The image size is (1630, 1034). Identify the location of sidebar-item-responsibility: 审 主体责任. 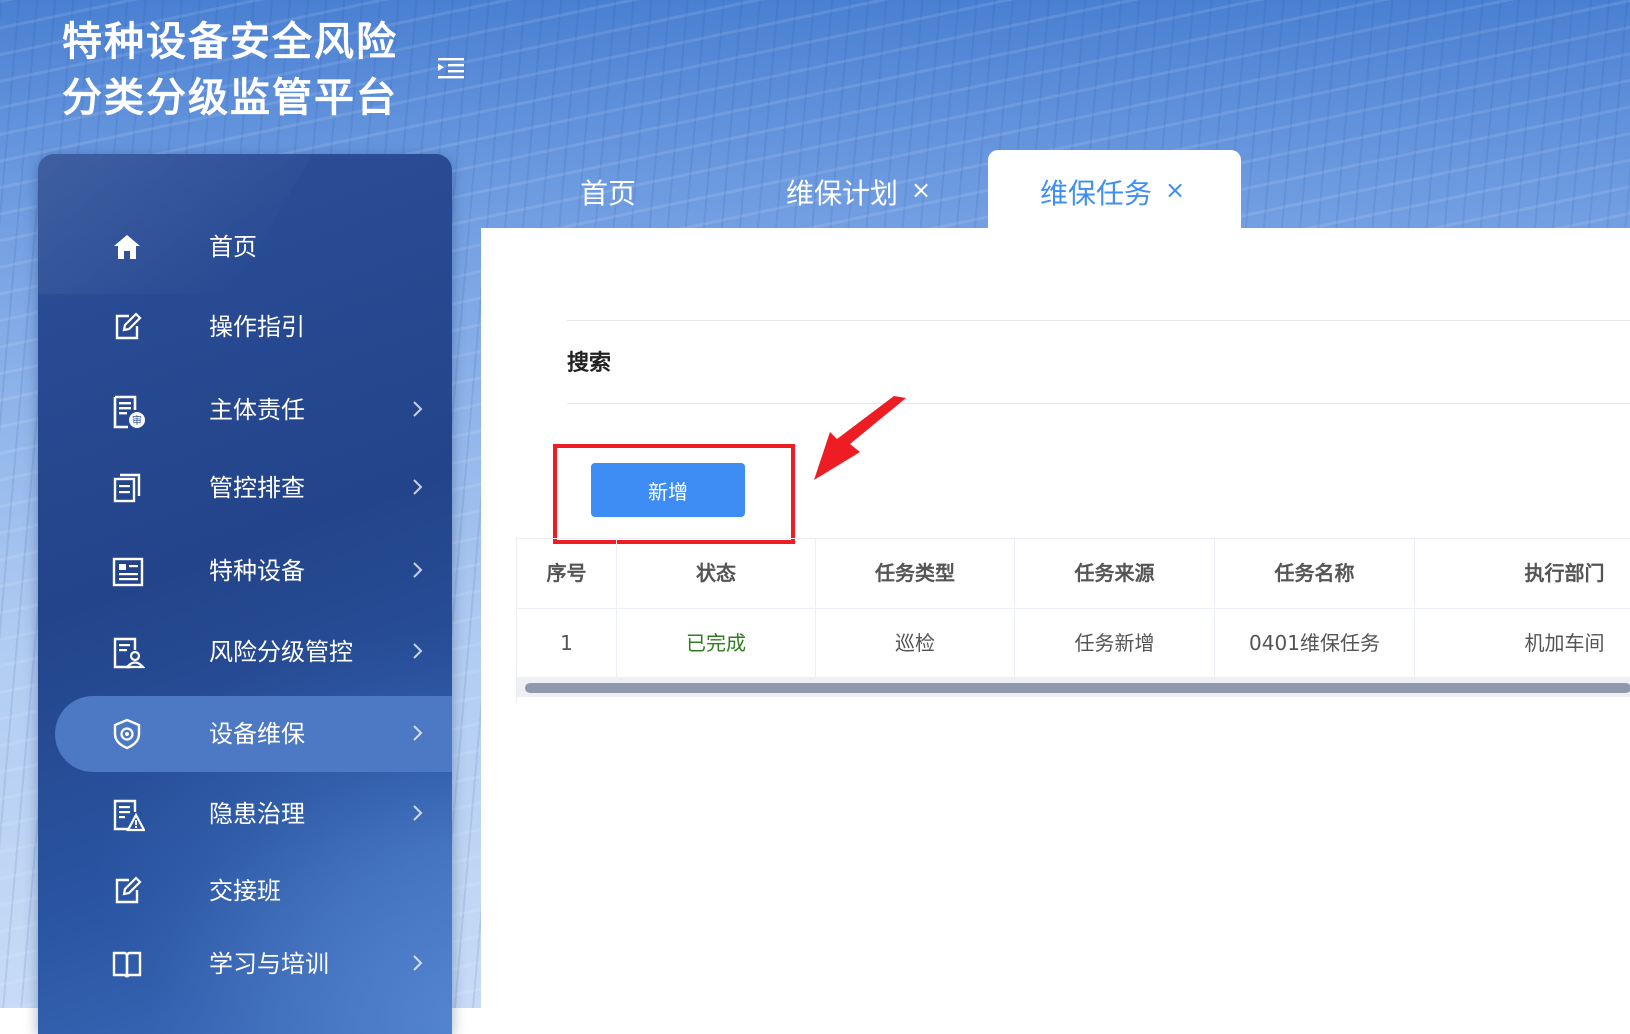
(245, 410).